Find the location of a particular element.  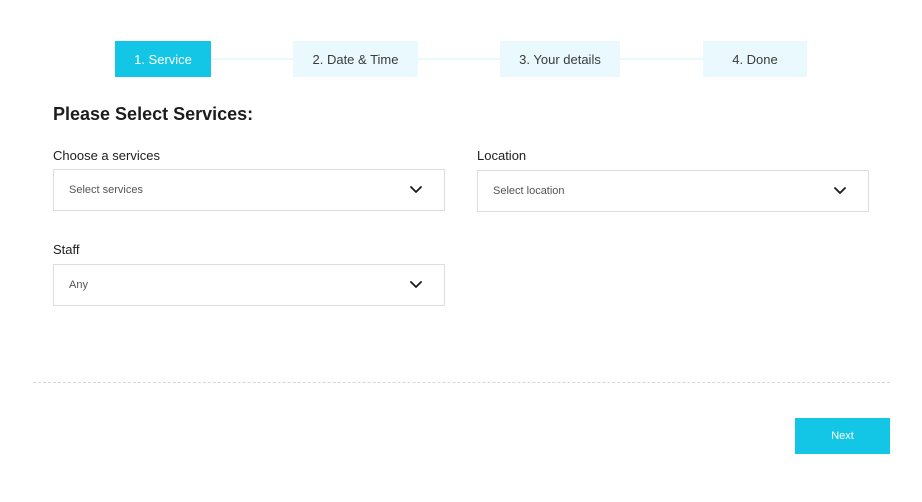

services-select-value: Select services is located at coordinates (106, 190).